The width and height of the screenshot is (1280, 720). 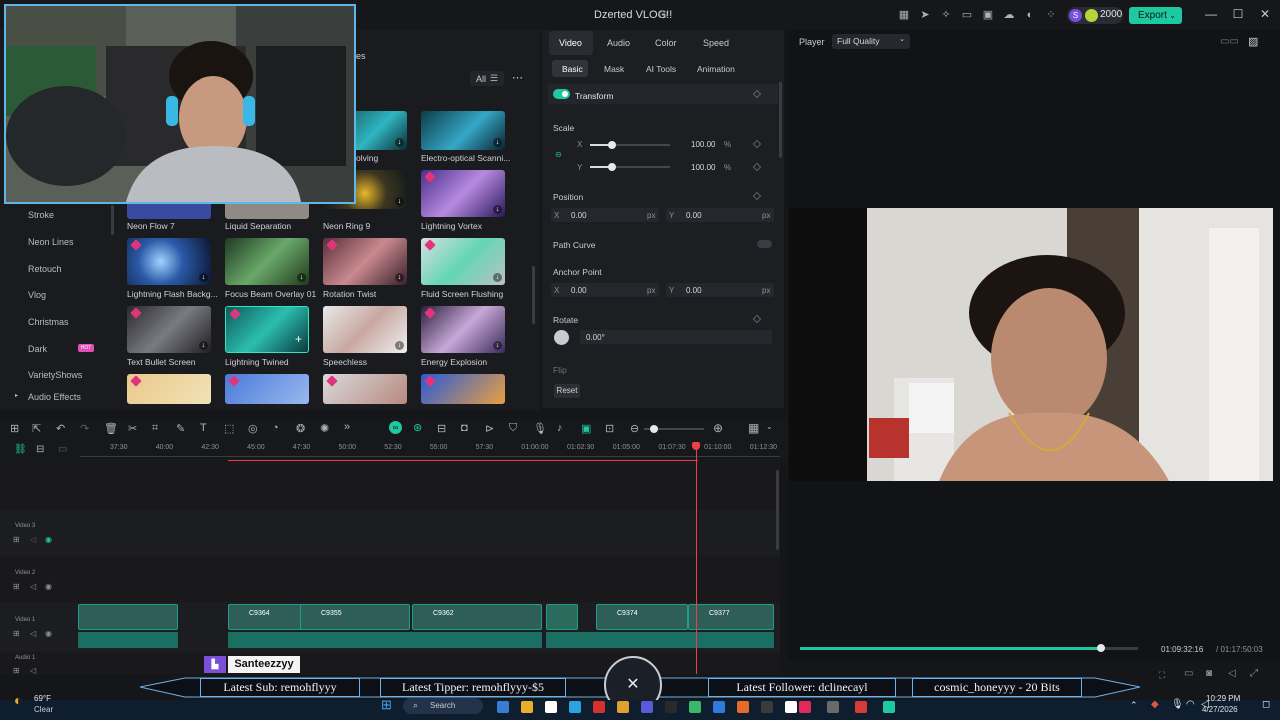 I want to click on headset-icon: ◐, so click(x=1030, y=15).